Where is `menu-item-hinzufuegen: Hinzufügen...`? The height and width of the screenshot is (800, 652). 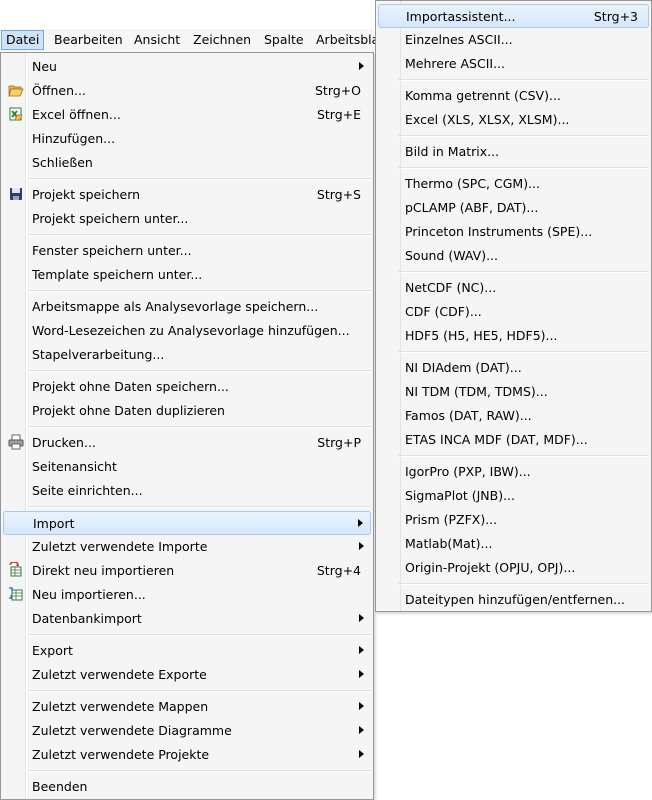
menu-item-hinzufuegen: Hinzufügen... is located at coordinates (187, 138).